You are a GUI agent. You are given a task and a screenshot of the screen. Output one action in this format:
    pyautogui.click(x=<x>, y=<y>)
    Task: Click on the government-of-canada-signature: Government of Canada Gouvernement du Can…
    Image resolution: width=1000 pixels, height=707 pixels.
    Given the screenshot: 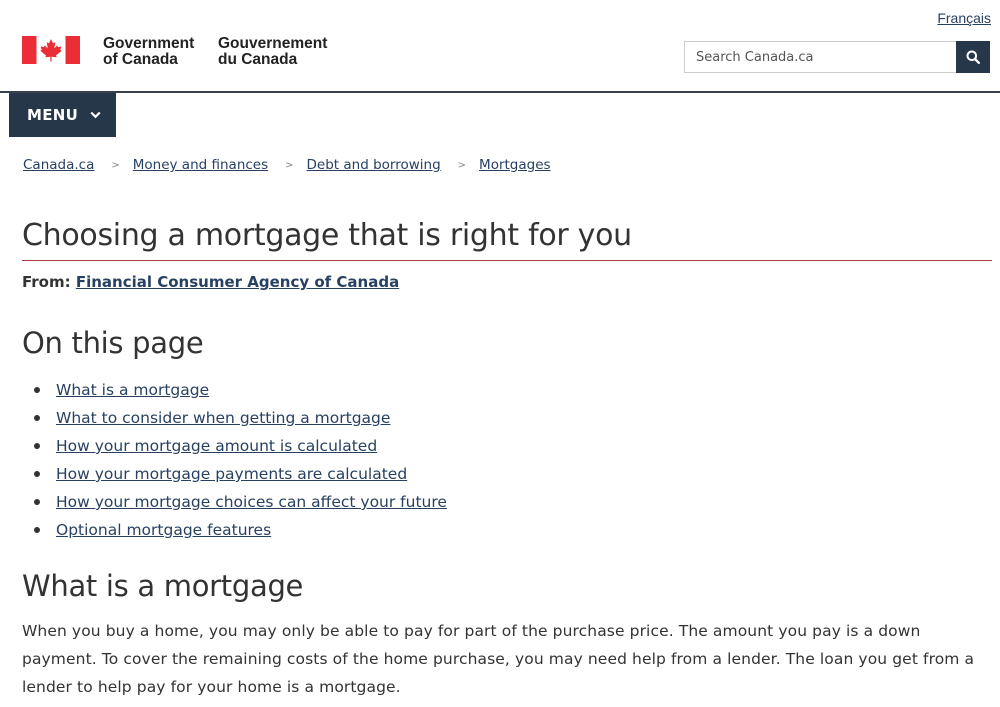 What is the action you would take?
    pyautogui.click(x=180, y=52)
    